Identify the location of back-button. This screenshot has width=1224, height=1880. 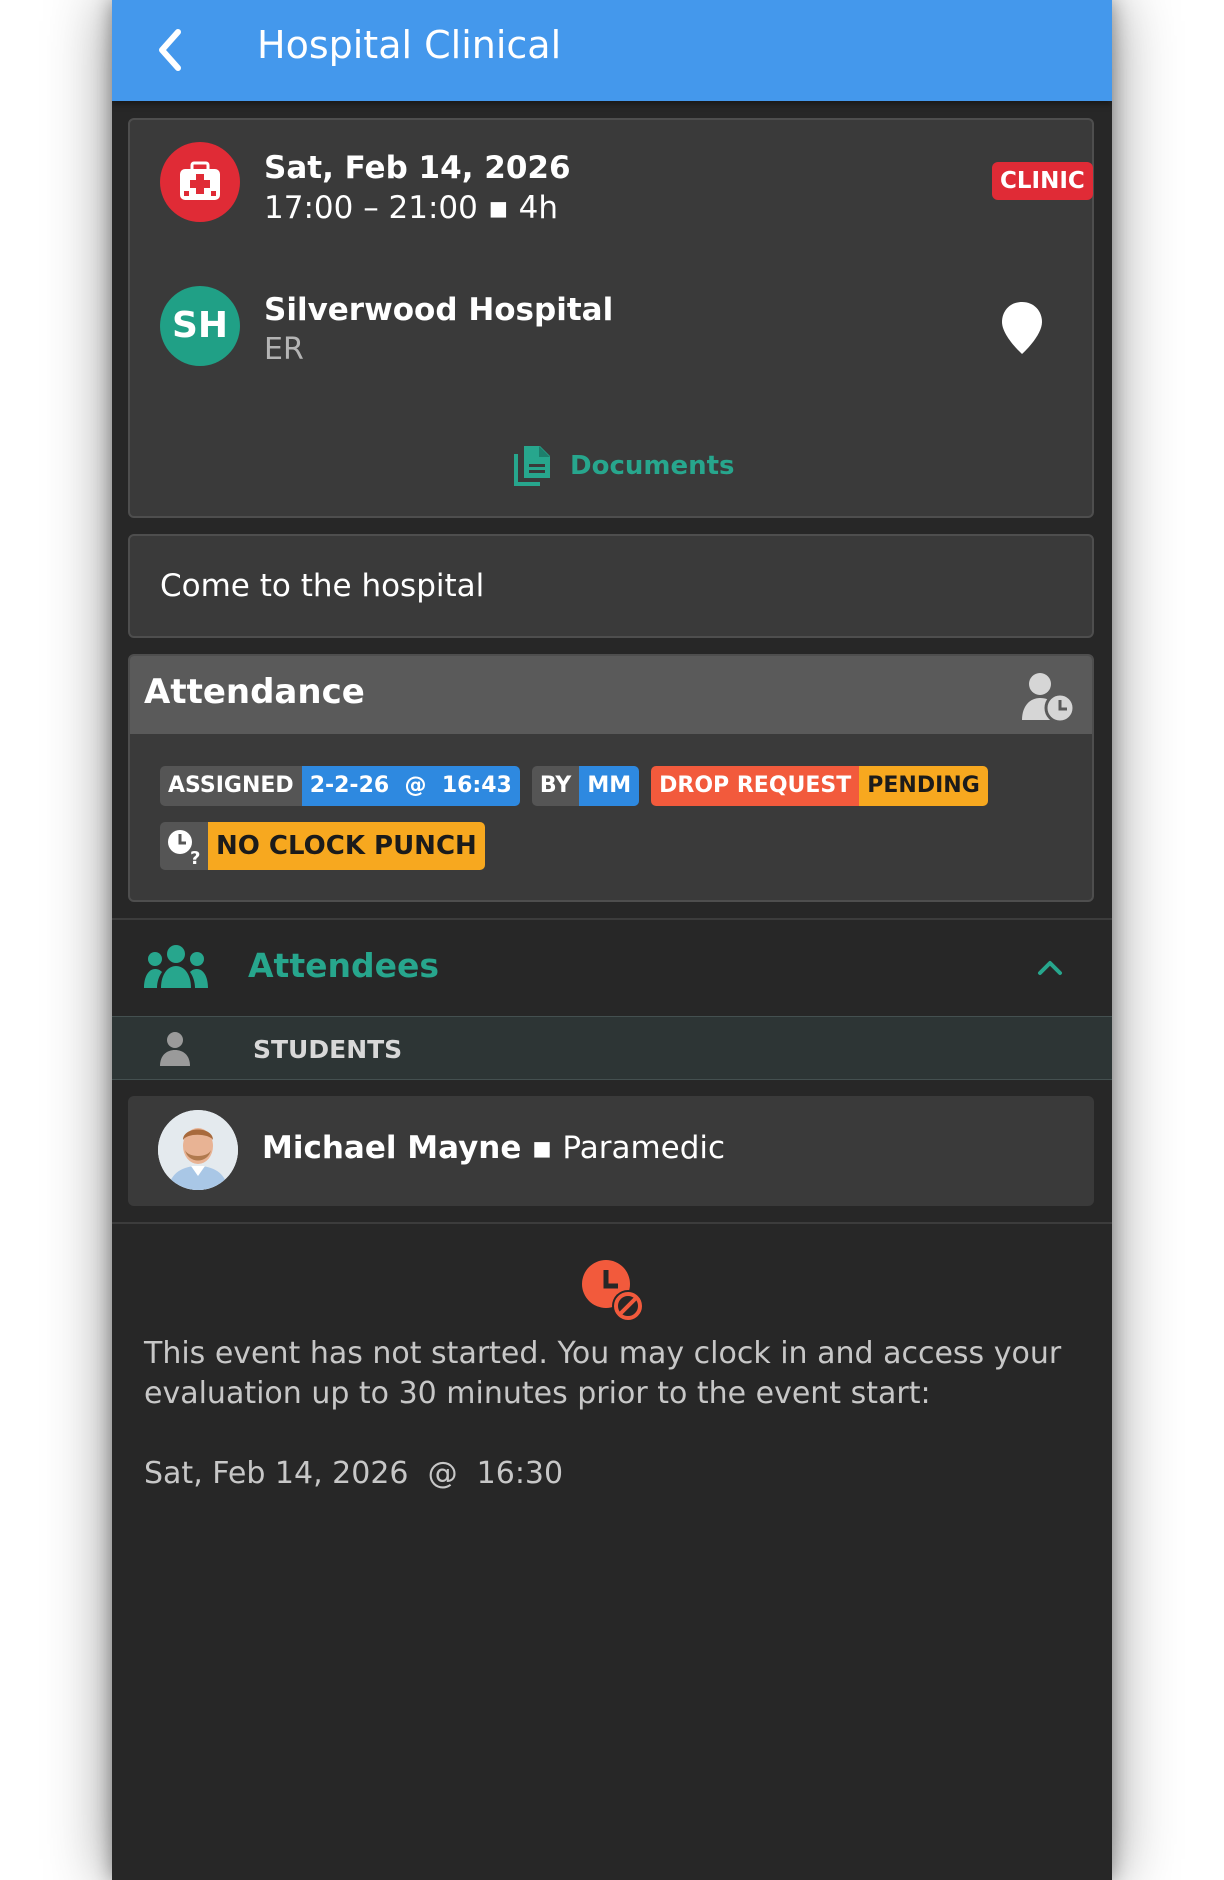
(172, 50).